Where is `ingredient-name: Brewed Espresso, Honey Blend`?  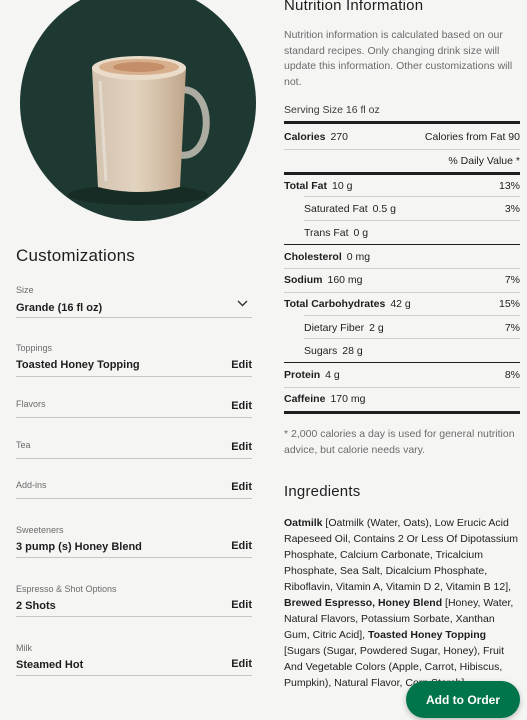 ingredient-name: Brewed Espresso, Honey Blend is located at coordinates (363, 603).